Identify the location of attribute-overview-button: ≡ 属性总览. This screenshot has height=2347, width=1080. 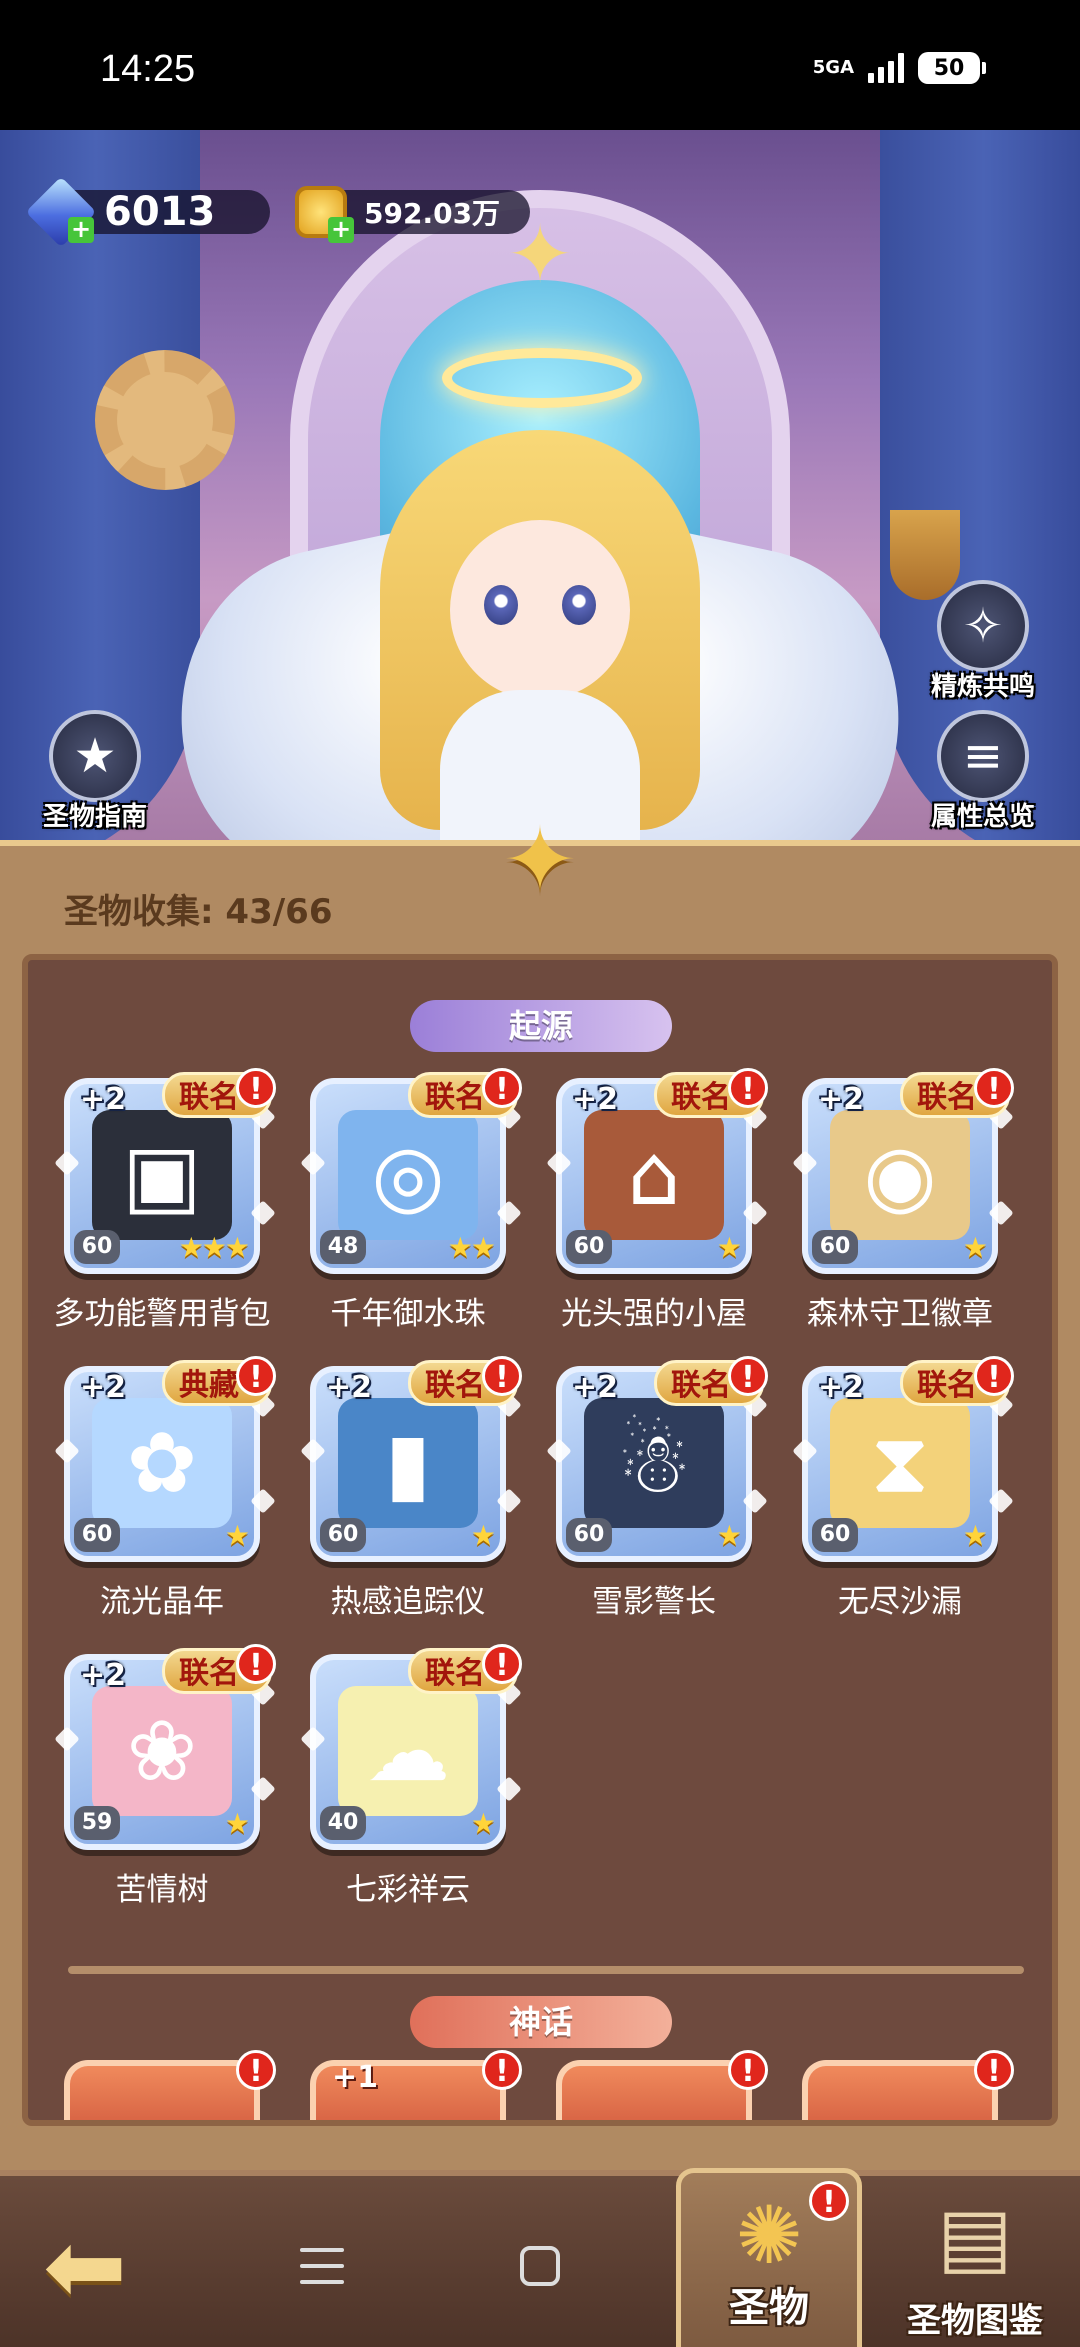
(983, 771).